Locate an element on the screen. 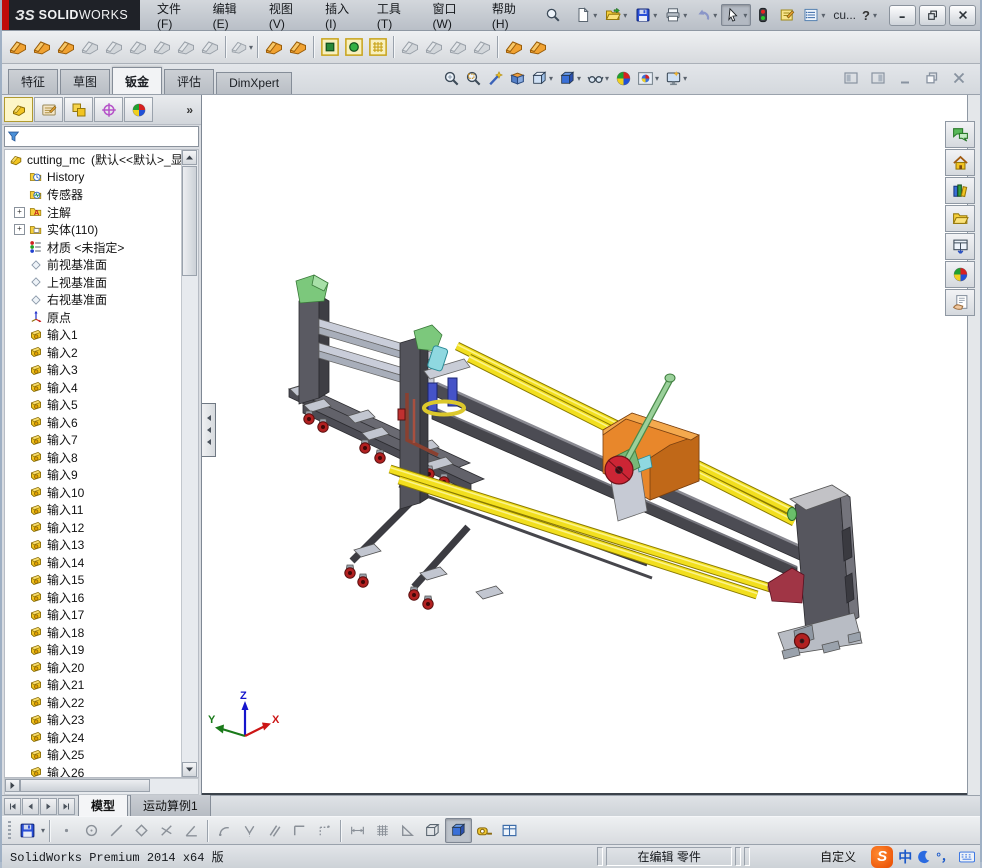 The width and height of the screenshot is (982, 868). tree-item: 输入19 is located at coordinates (95, 650).